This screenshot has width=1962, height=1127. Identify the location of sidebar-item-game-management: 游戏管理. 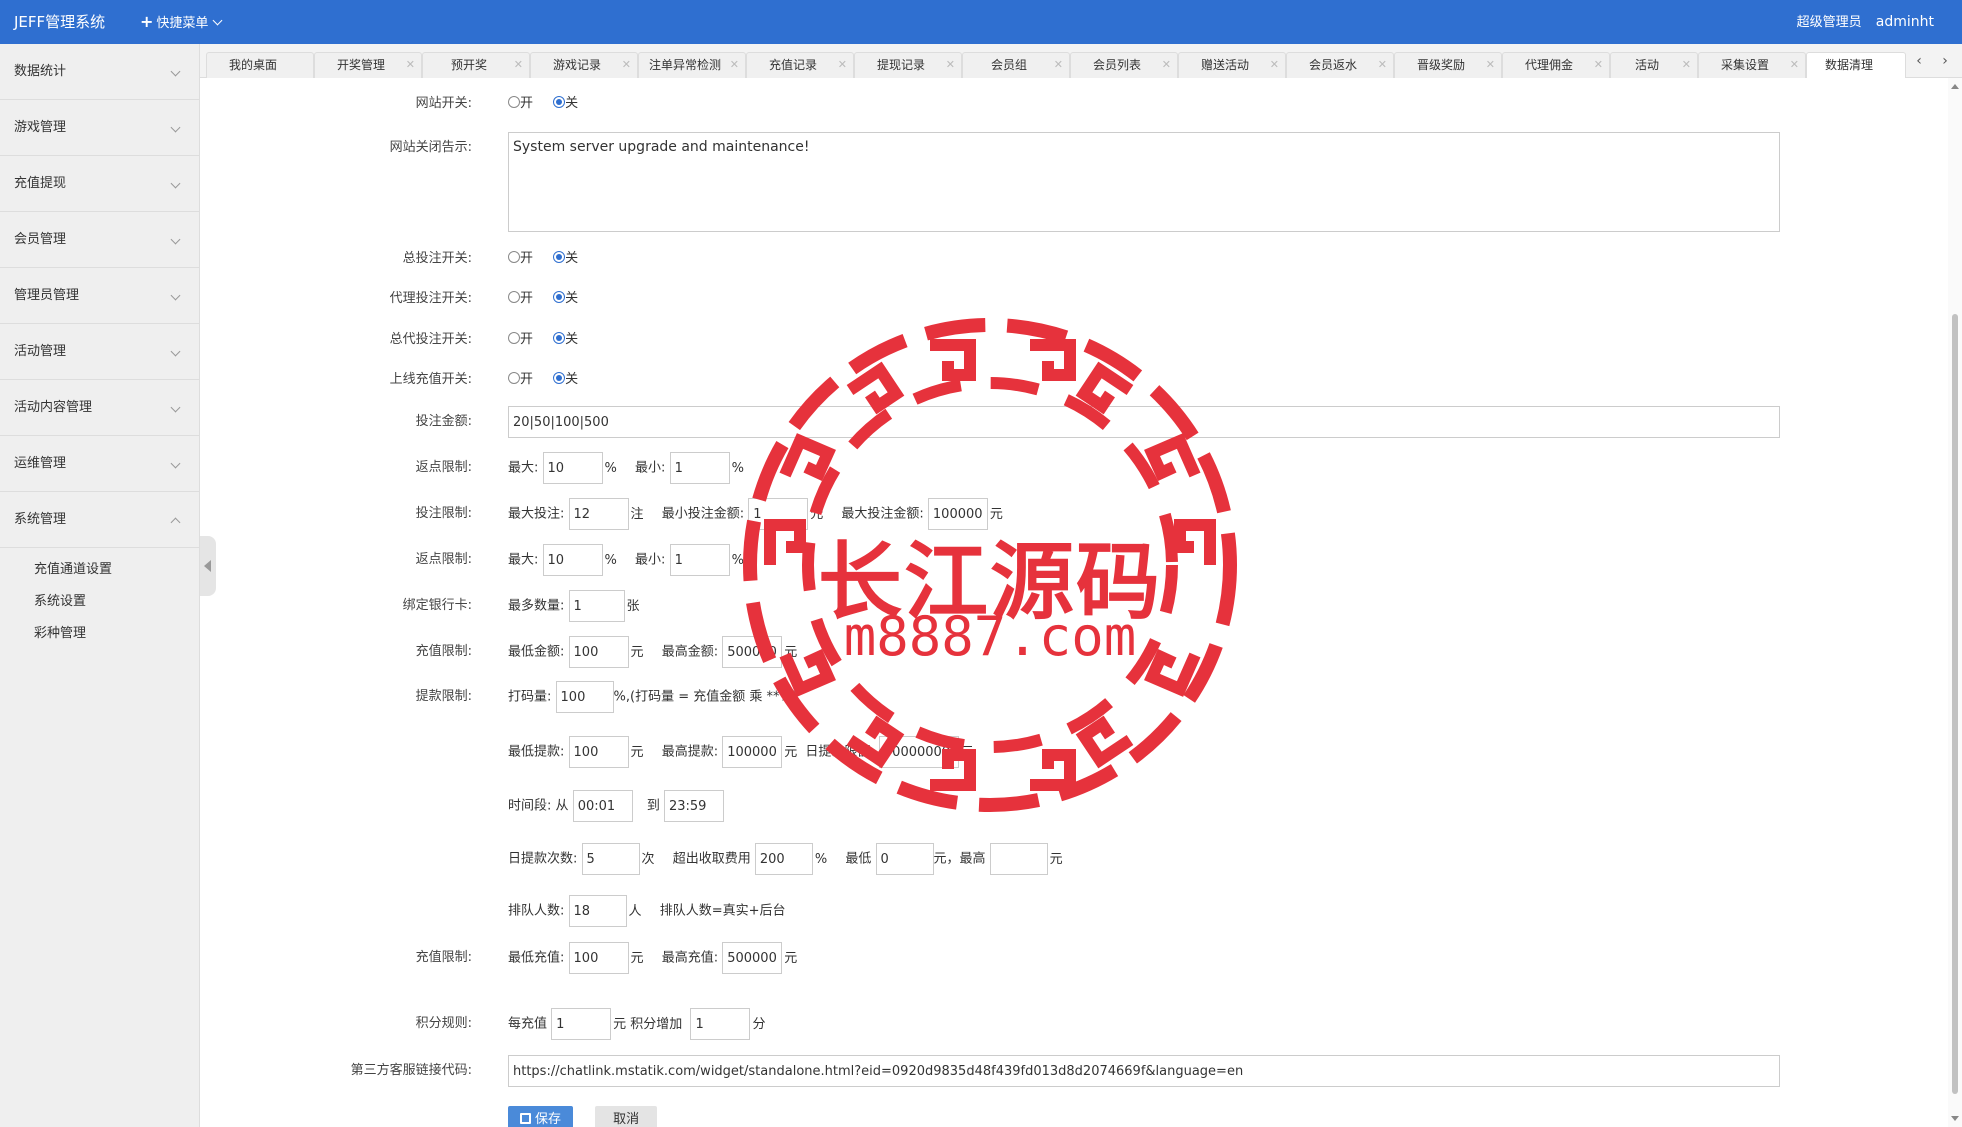
(99, 128).